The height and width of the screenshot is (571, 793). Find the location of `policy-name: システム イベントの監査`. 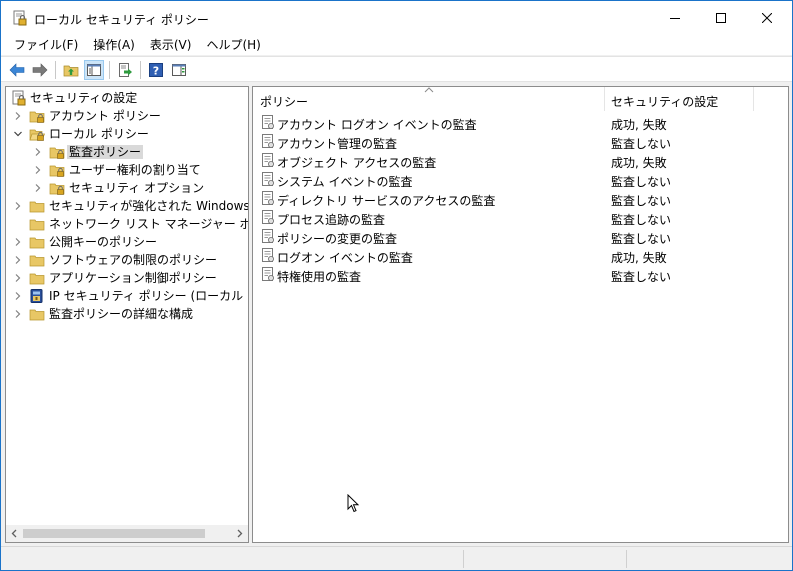

policy-name: システム イベントの監査 is located at coordinates (345, 182).